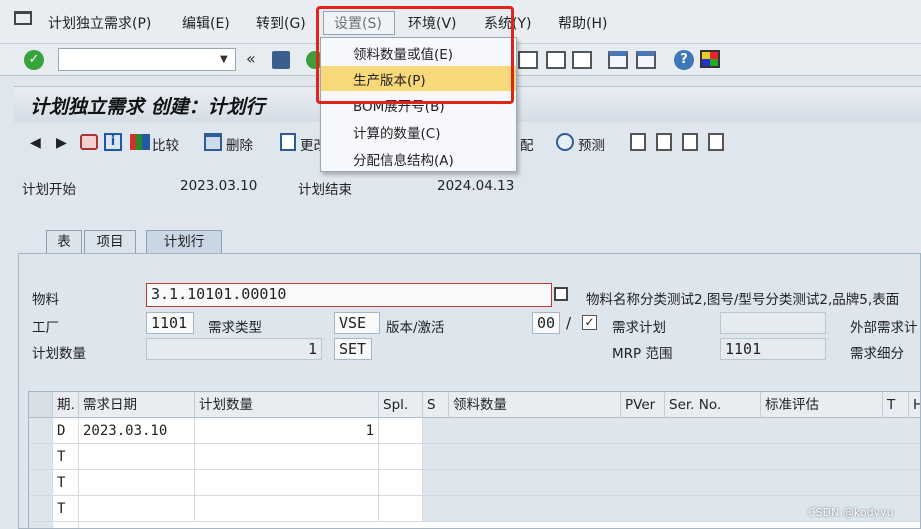  I want to click on tab-items: 项目, so click(110, 242).